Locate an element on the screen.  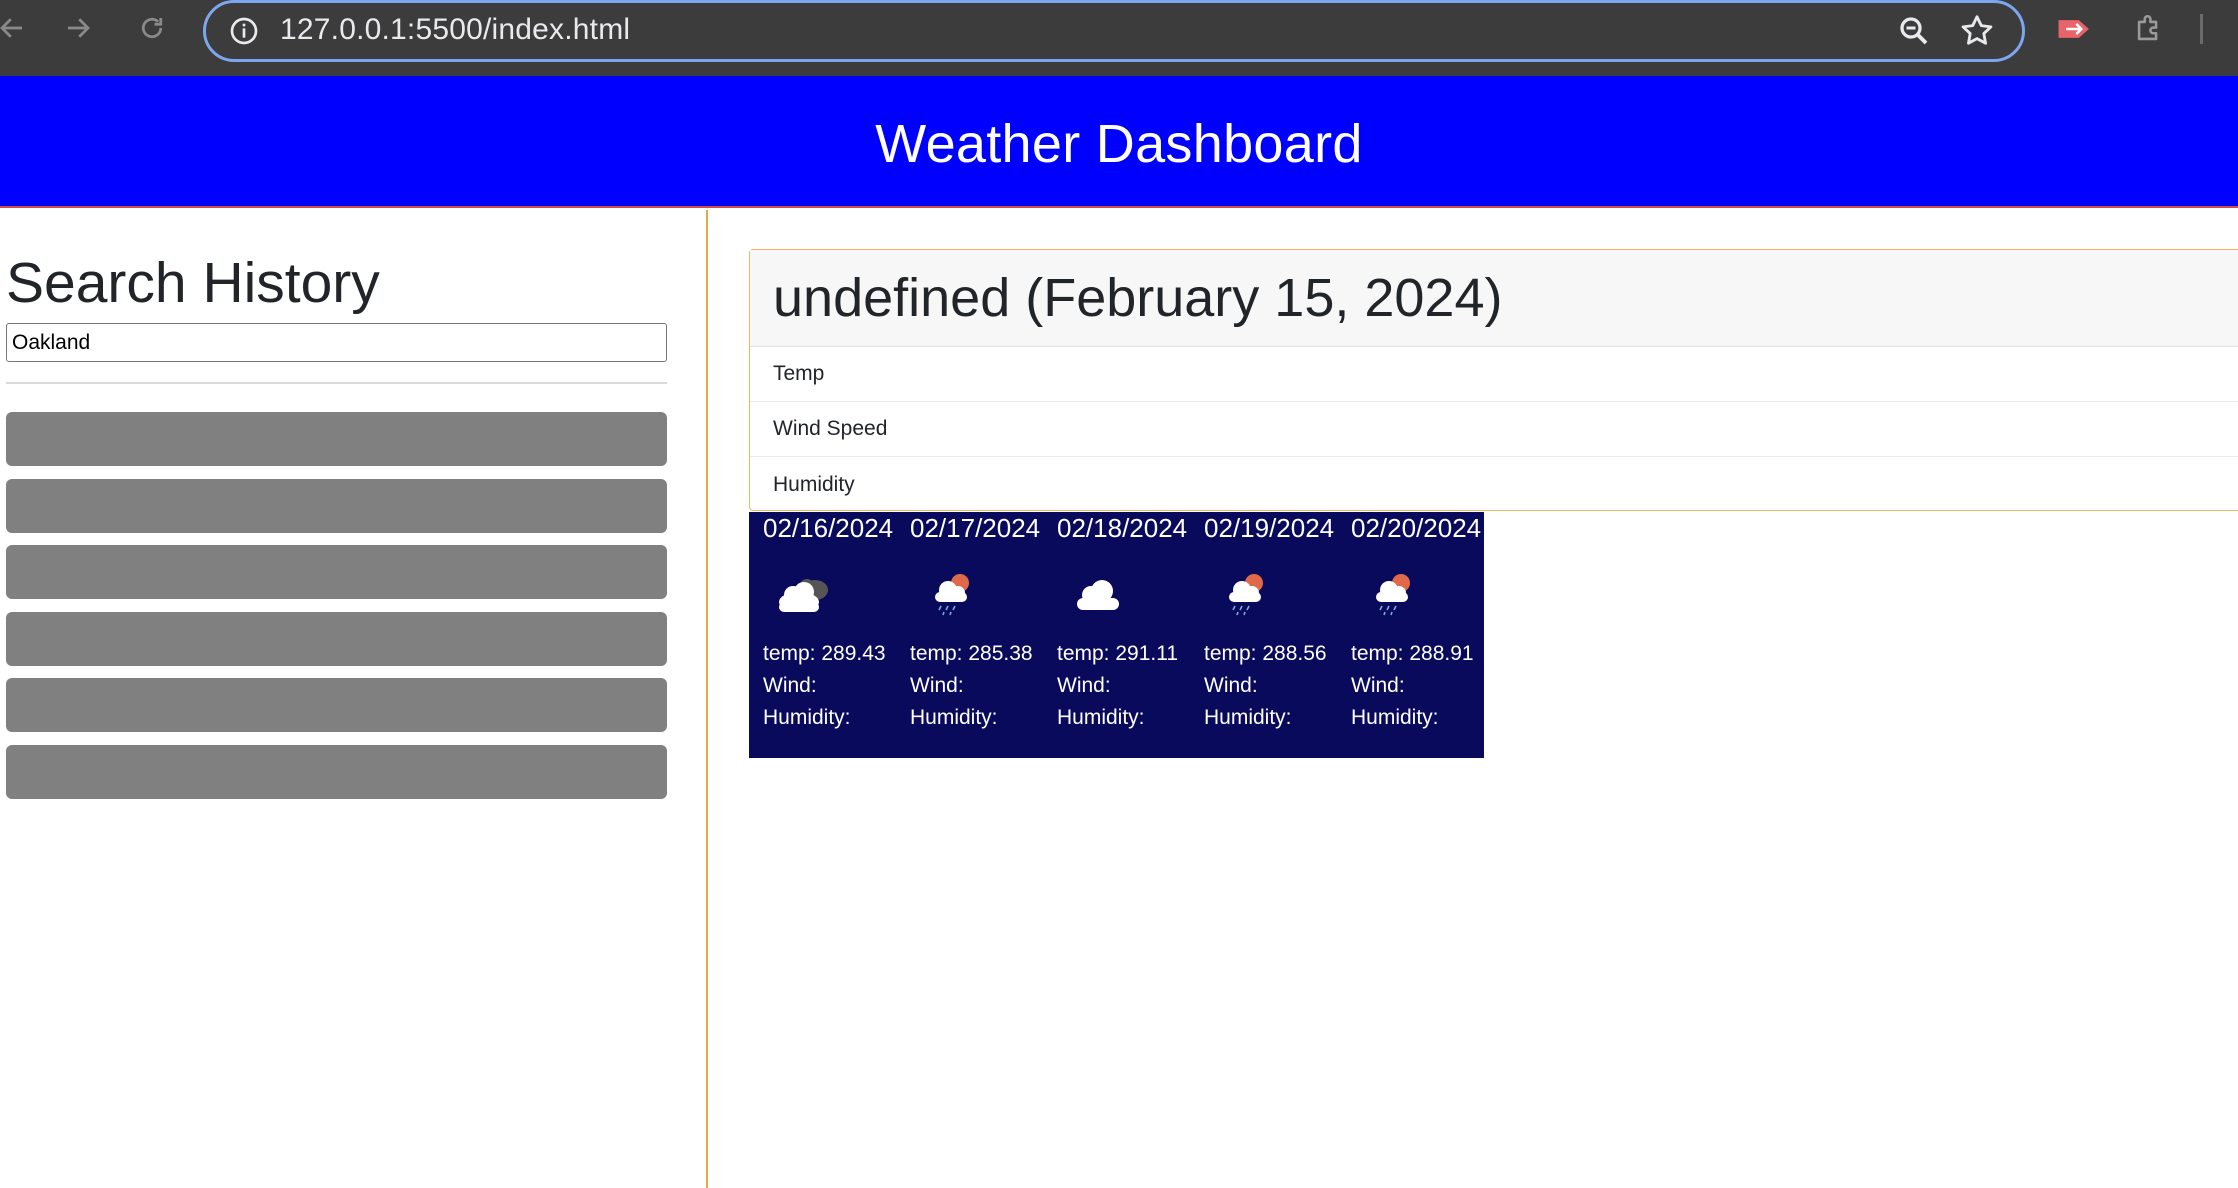
forecast-day: 02/16/2024 temp: 289.43 Wind: Humidity: is located at coordinates (822, 635).